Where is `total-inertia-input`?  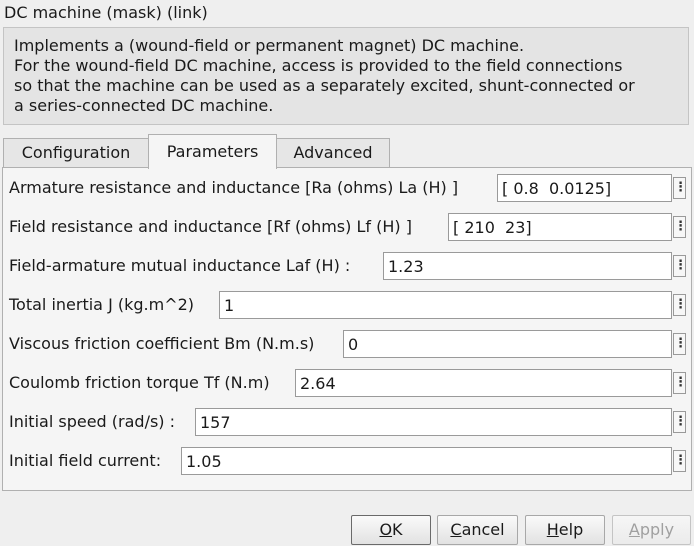 total-inertia-input is located at coordinates (445, 305).